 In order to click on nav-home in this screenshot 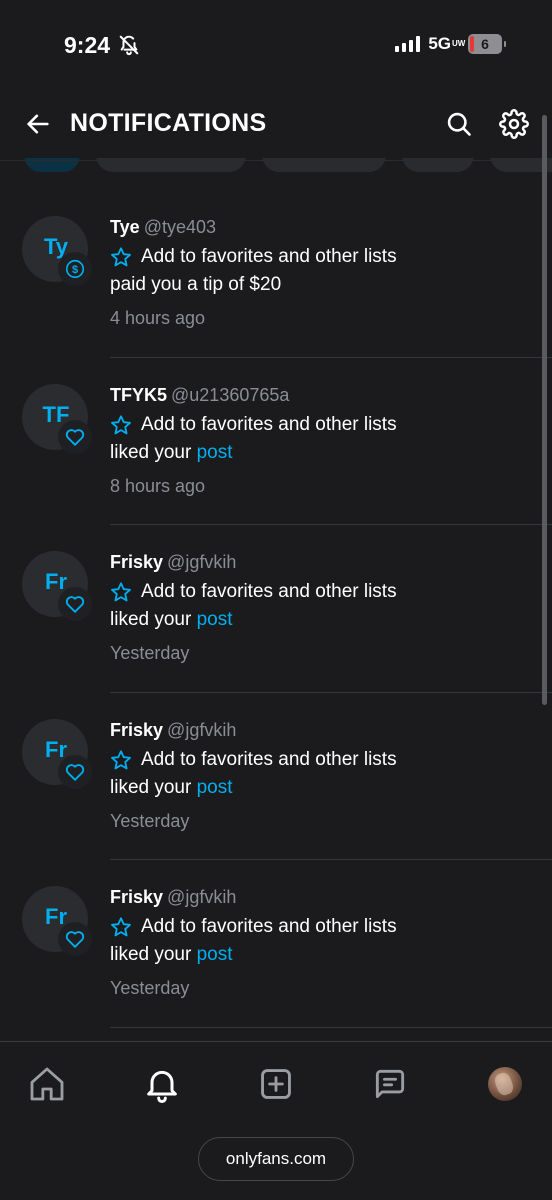, I will do `click(47, 1084)`.